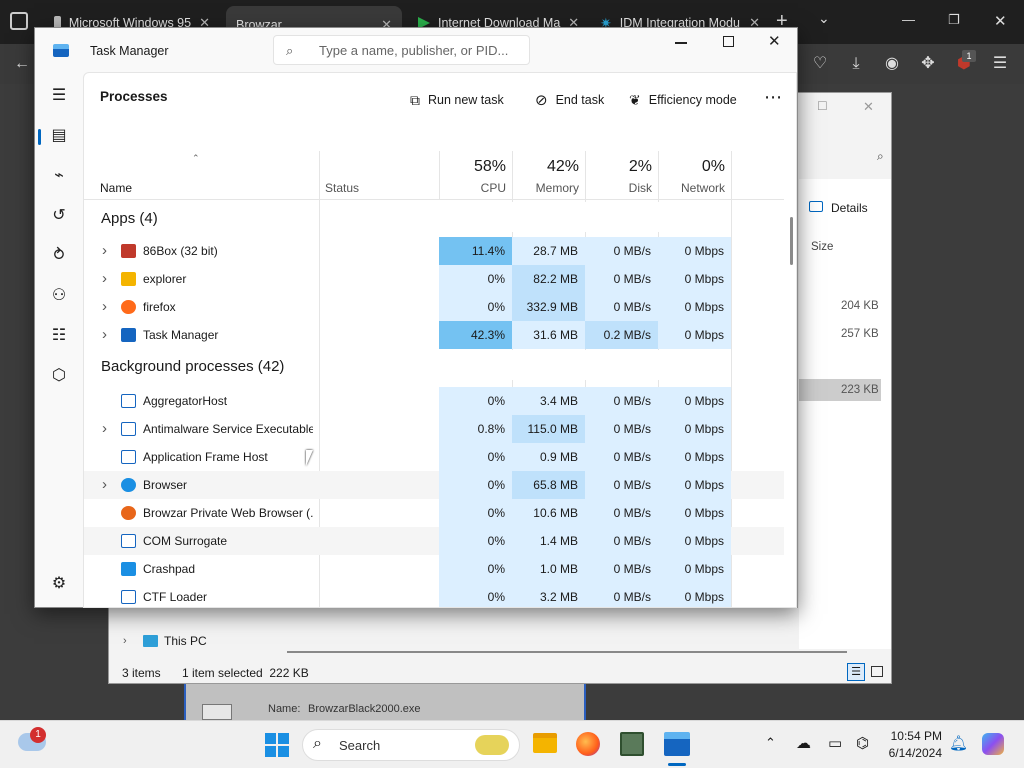 This screenshot has height=768, width=1024. I want to click on details-view-icon: ☰, so click(856, 672).